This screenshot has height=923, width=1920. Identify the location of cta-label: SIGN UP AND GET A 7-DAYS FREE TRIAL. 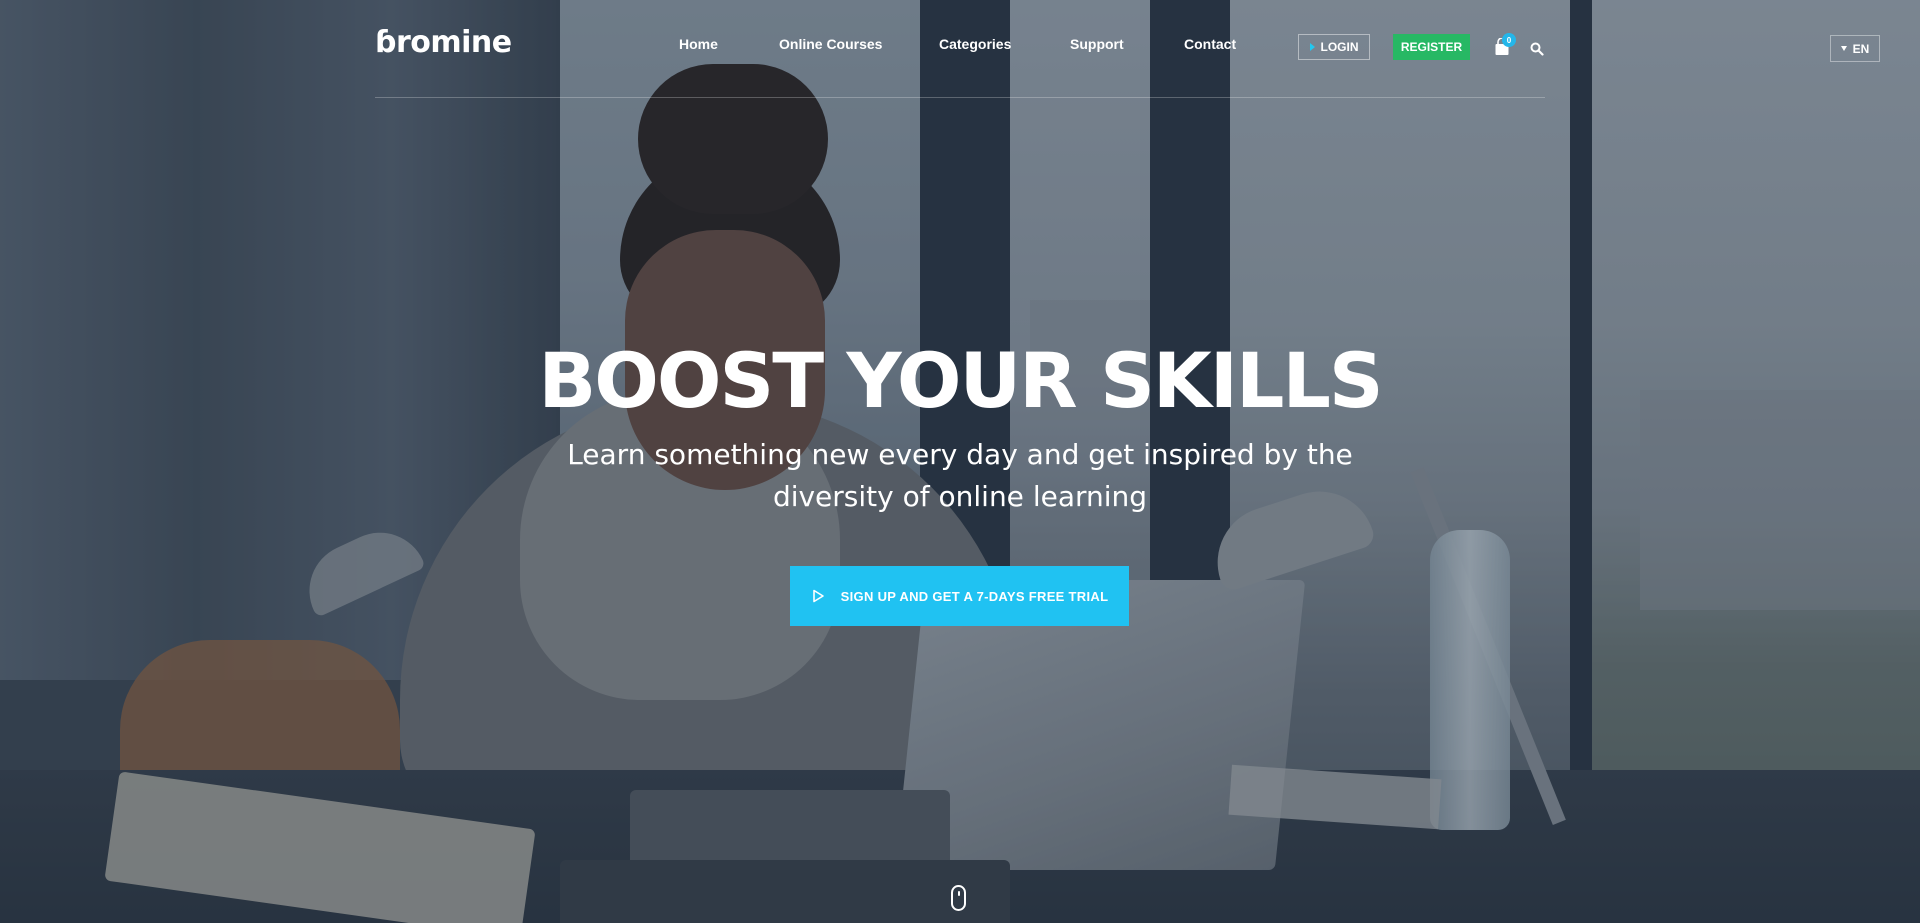
(974, 596).